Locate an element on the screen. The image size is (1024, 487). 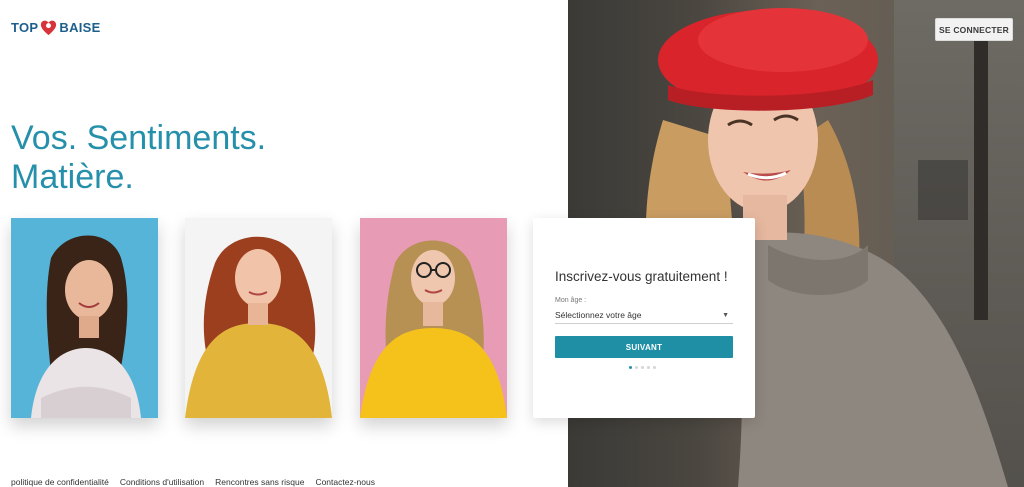
caret-down-icon: ▼ is located at coordinates (725, 315).